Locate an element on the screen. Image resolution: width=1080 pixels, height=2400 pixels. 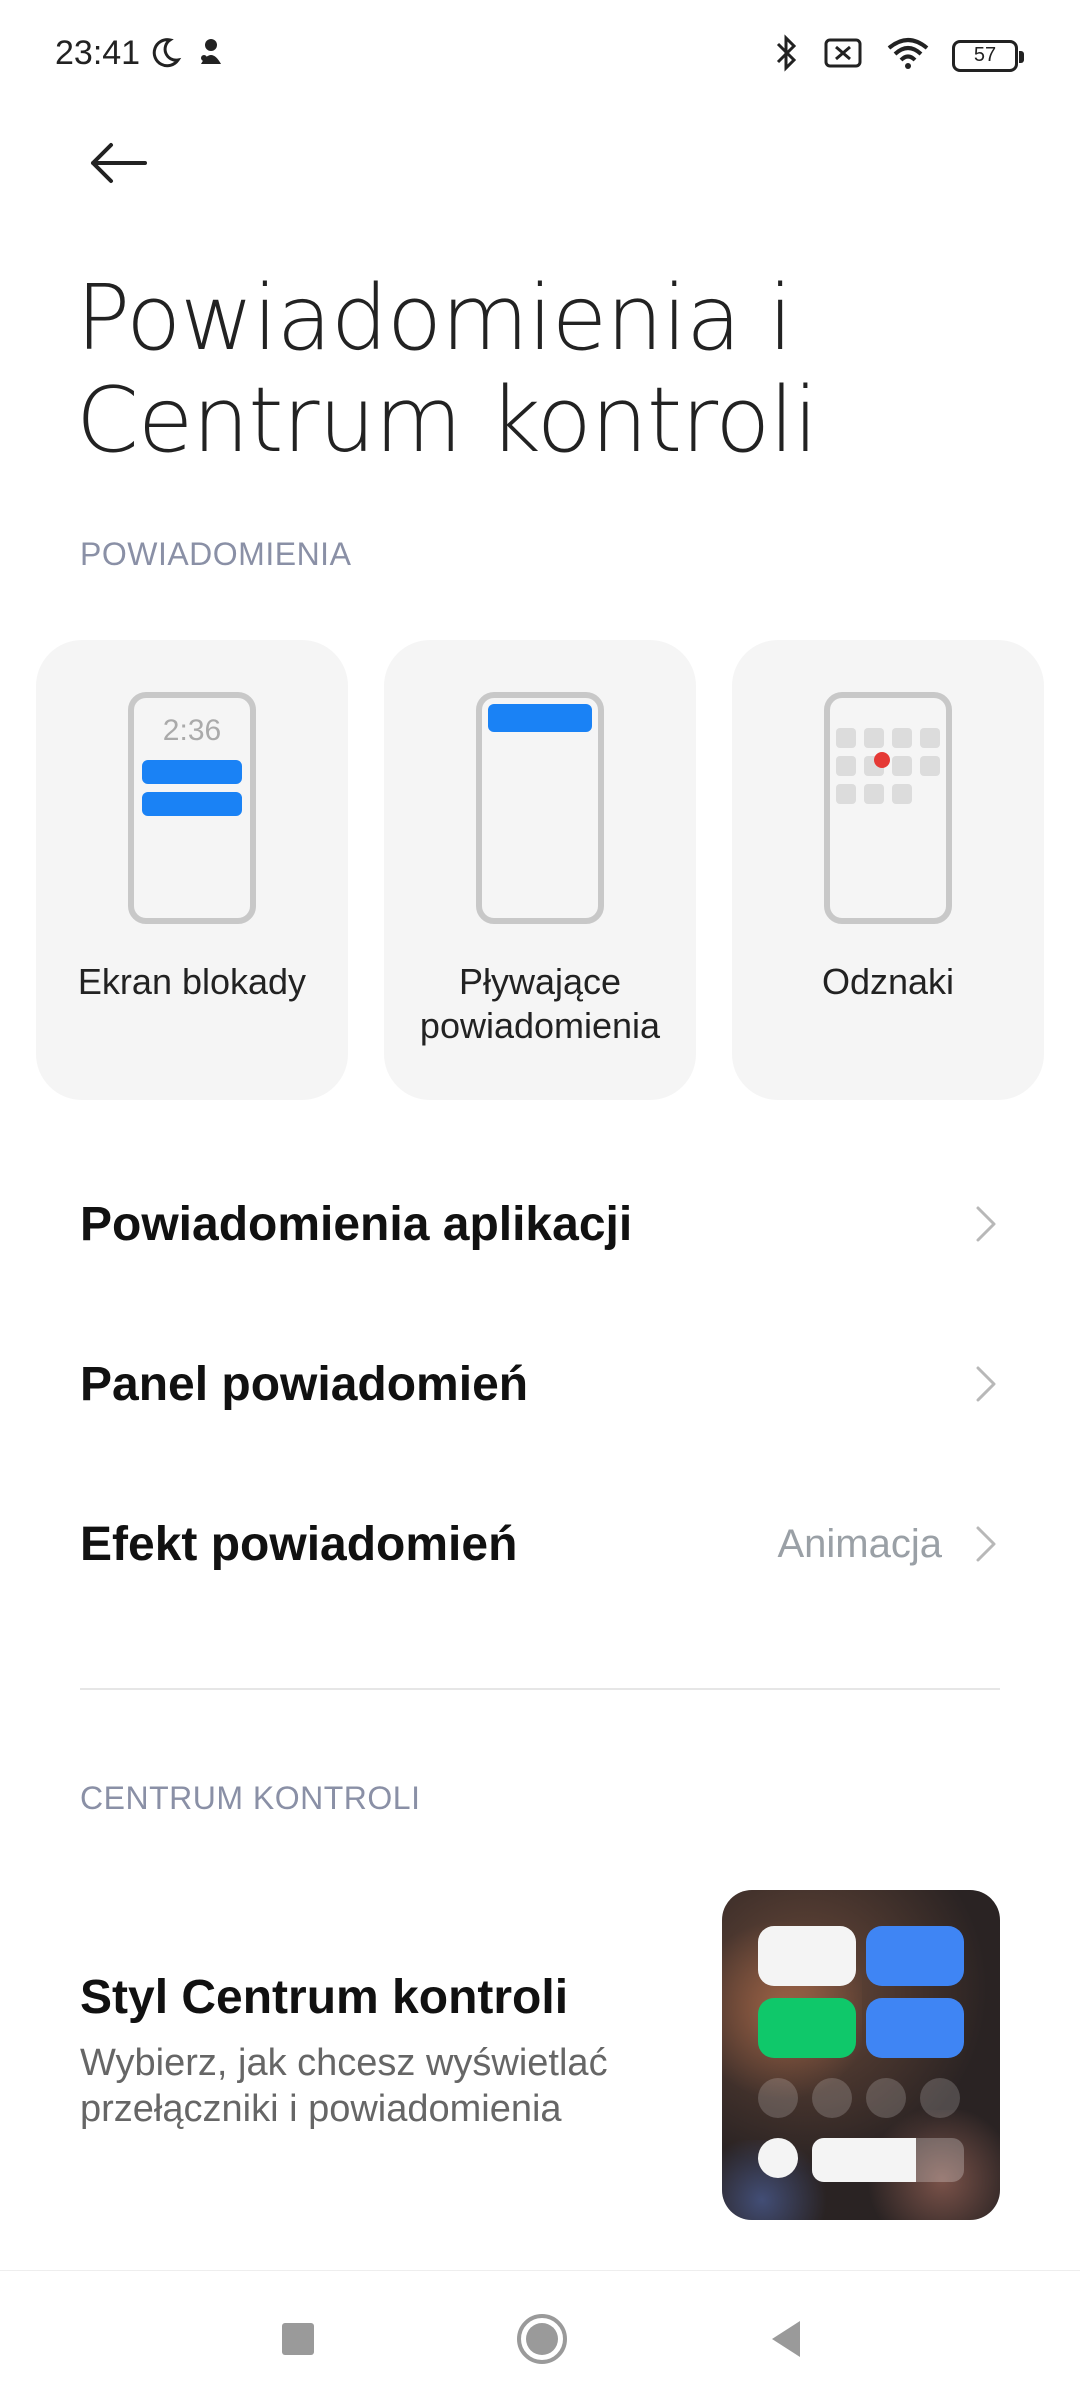
back-button is located at coordinates (118, 165).